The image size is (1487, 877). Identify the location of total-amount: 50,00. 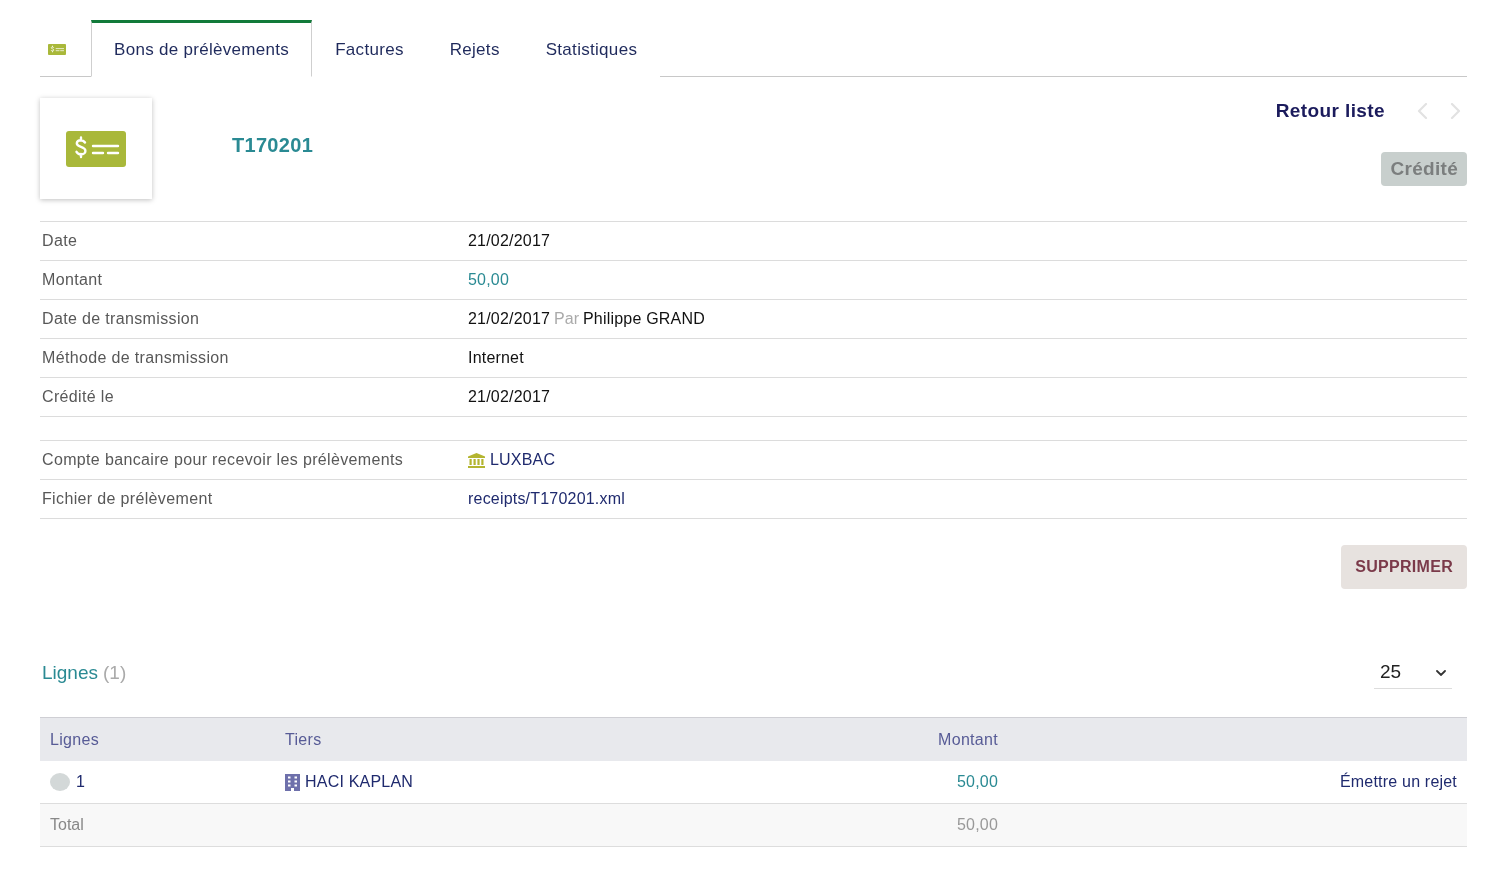
(977, 825).